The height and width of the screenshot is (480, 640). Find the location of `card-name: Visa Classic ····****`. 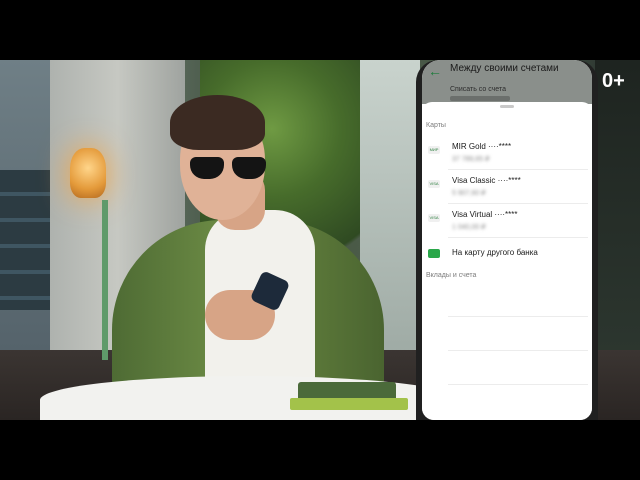

card-name: Visa Classic ····**** is located at coordinates (486, 180).